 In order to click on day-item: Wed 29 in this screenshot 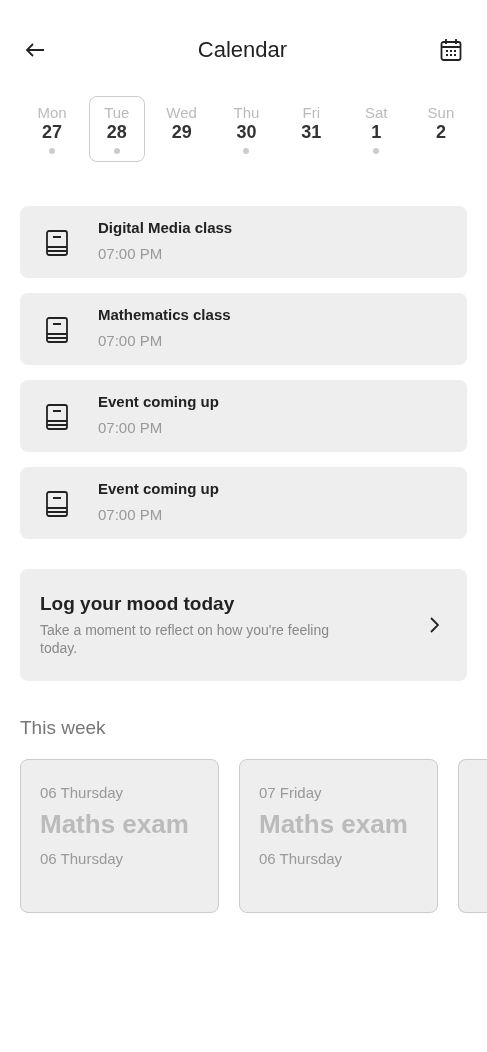, I will do `click(181, 129)`.